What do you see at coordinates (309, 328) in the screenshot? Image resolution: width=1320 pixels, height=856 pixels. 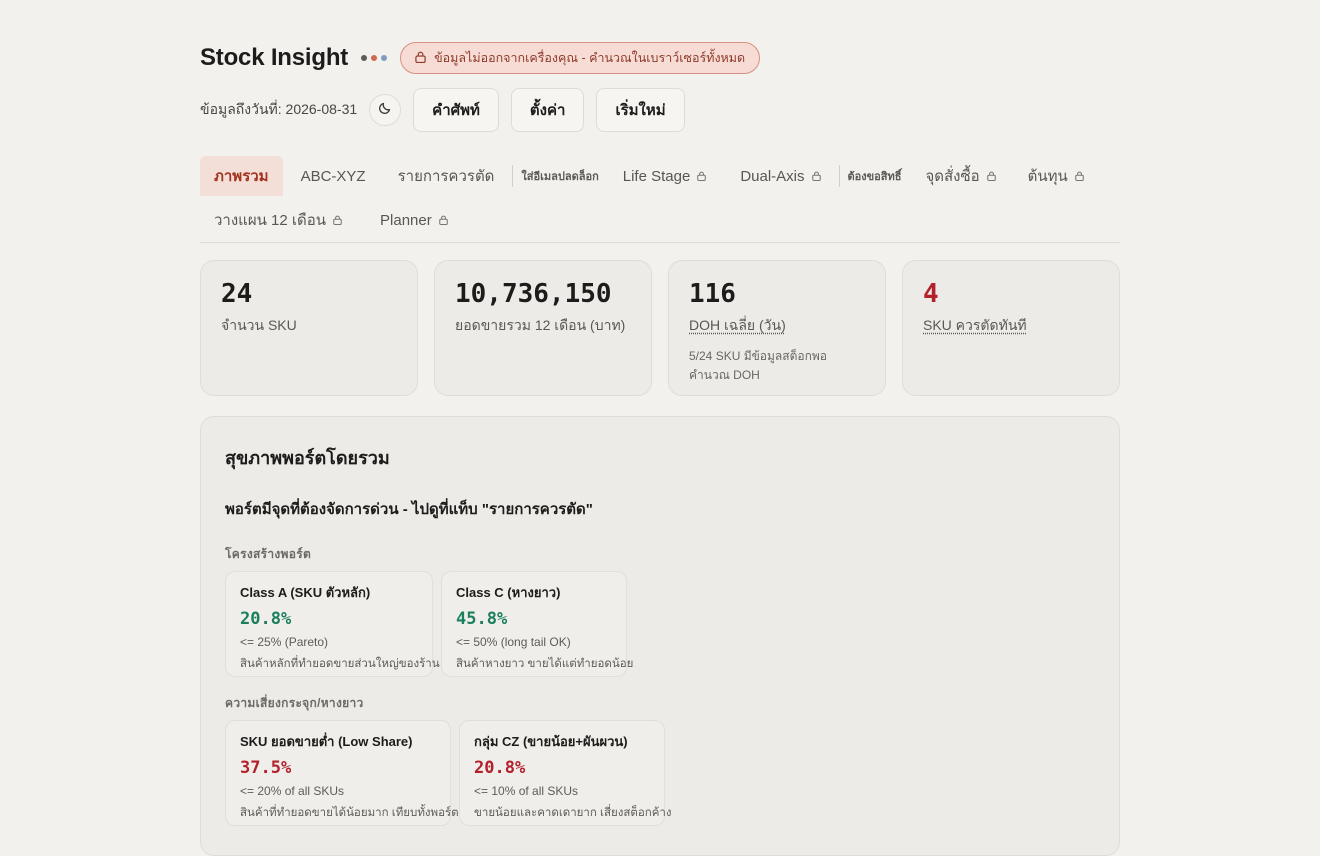 I see `stat-card-sku-count: 24 จำนวน SKU` at bounding box center [309, 328].